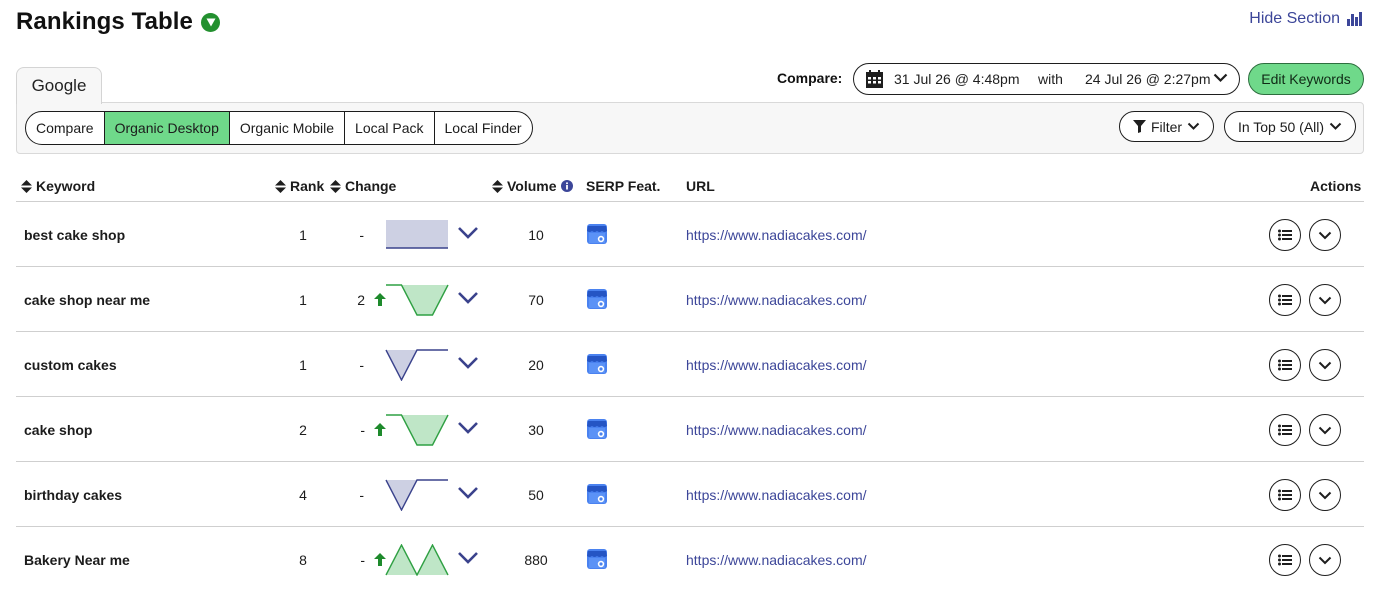 This screenshot has width=1388, height=589. What do you see at coordinates (58, 429) in the screenshot?
I see `keyword-cell: cake shop` at bounding box center [58, 429].